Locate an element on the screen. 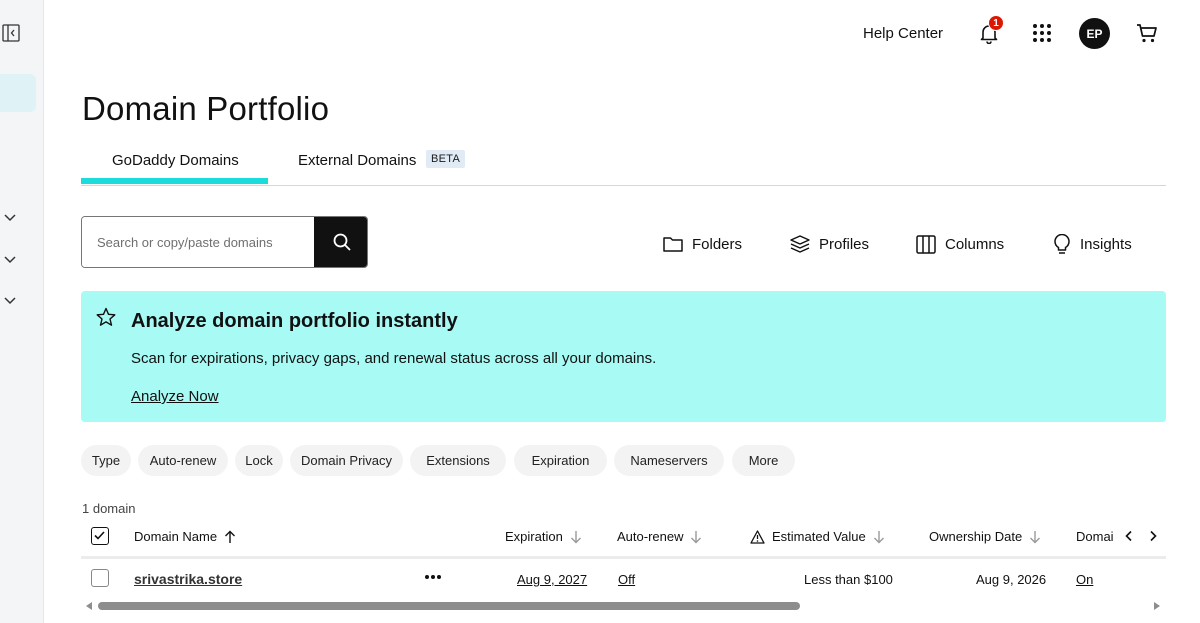 The height and width of the screenshot is (623, 1200). left-sidebar is located at coordinates (22, 311).